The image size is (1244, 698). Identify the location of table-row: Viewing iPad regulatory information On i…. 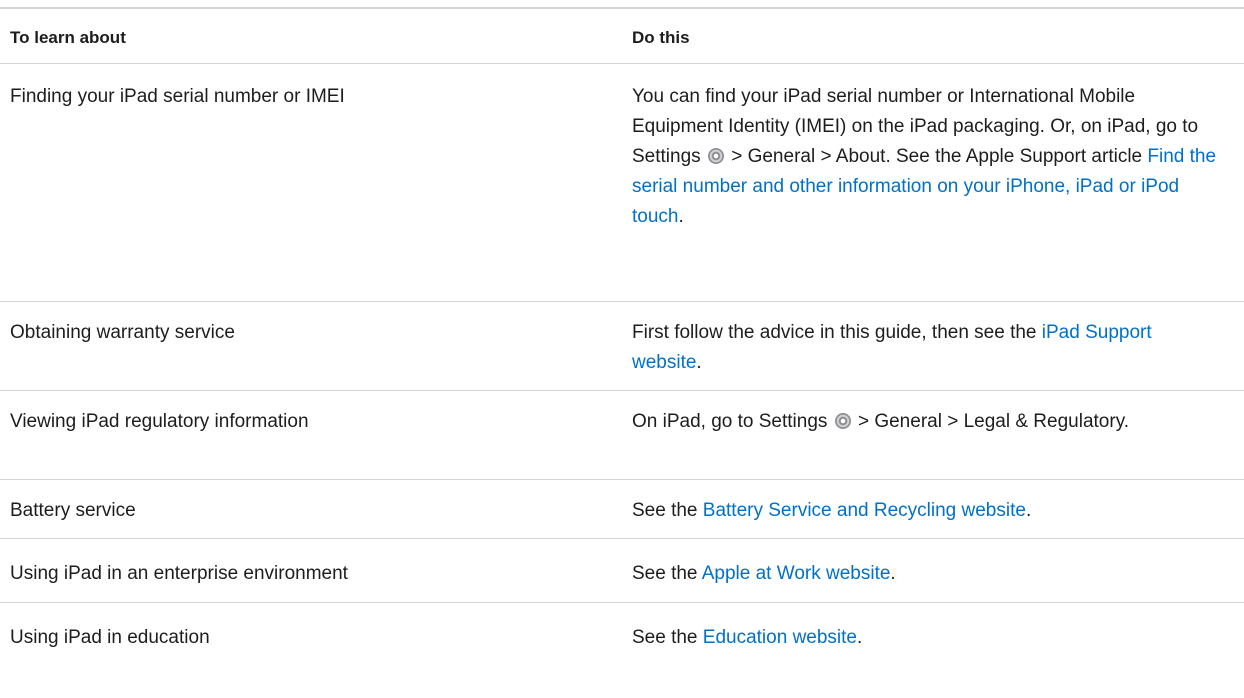
(622, 435).